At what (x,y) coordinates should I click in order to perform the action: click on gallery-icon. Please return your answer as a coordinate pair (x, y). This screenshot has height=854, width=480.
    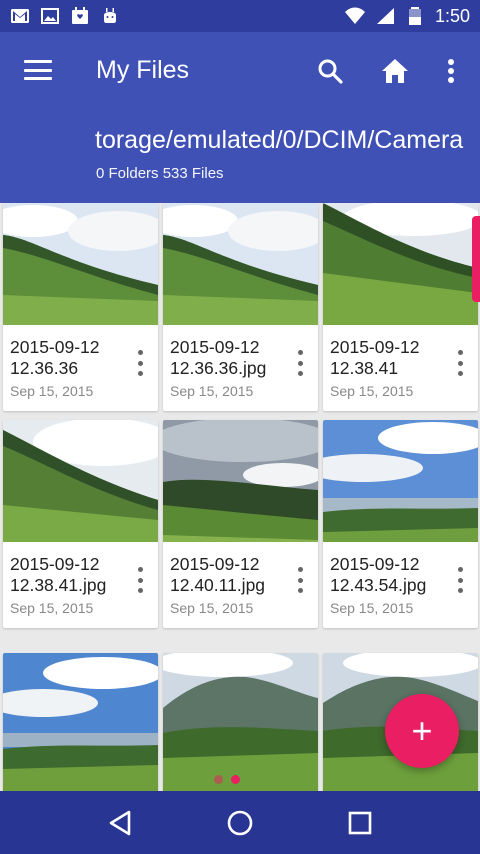
    Looking at the image, I should click on (50, 16).